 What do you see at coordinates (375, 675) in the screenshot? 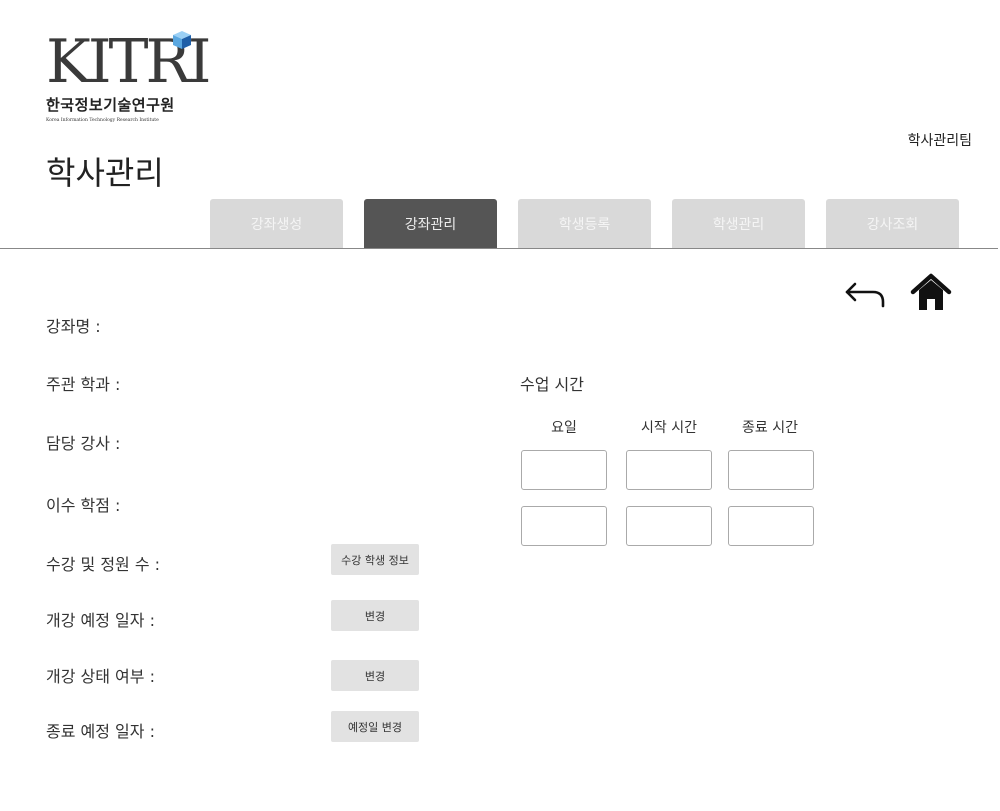
I see `change-status-button: 변경` at bounding box center [375, 675].